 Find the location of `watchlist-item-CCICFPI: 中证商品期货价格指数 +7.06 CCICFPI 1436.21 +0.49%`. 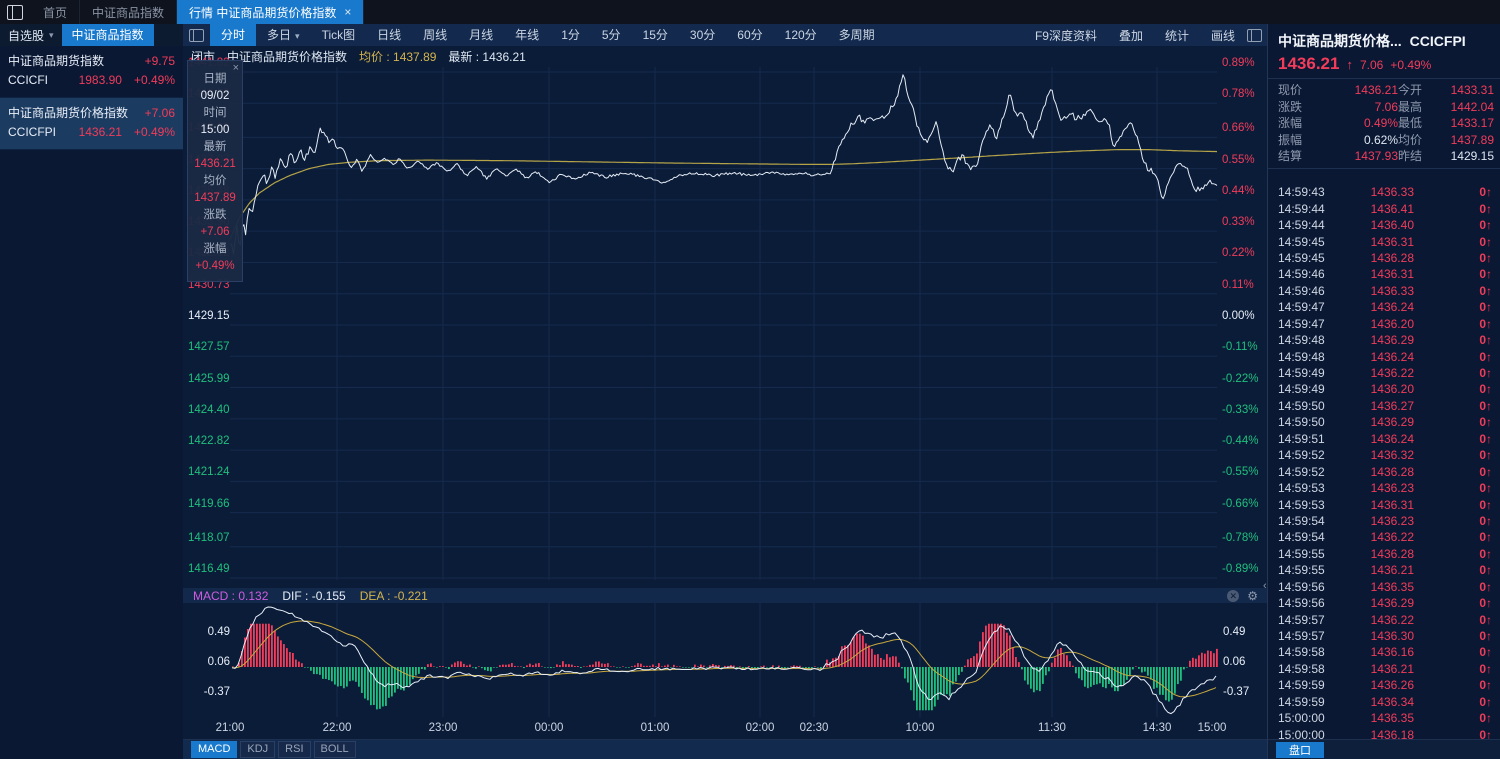

watchlist-item-CCICFPI: 中证商品期货价格指数 +7.06 CCICFPI 1436.21 +0.49% is located at coordinates (91, 124).